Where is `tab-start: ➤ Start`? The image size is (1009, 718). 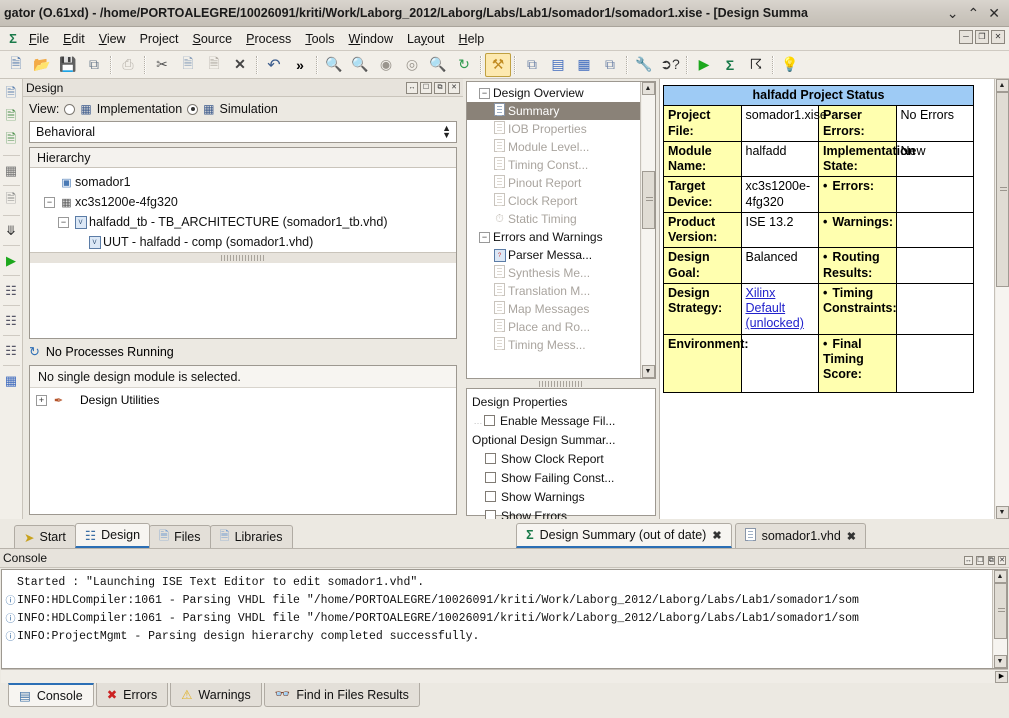 tab-start: ➤ Start is located at coordinates (45, 536).